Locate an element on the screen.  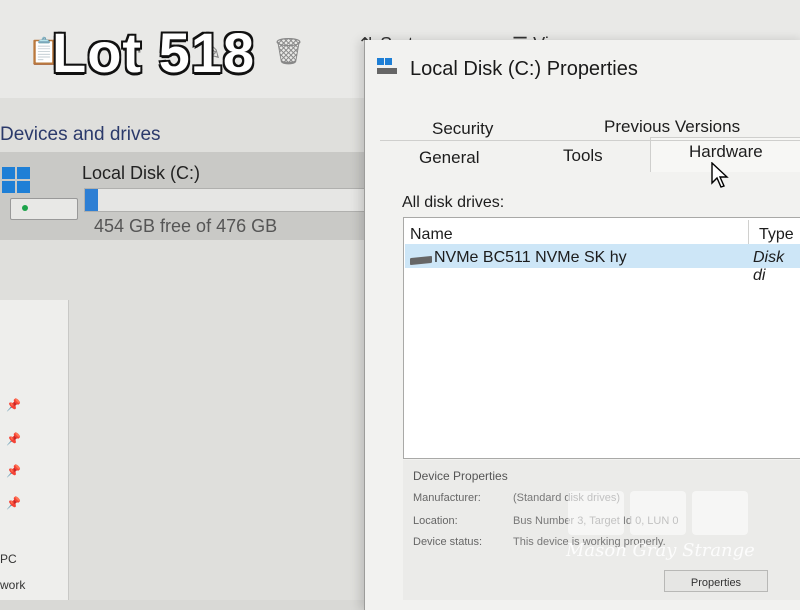
dialog-title: Local Disk (C:) Properties is located at coordinates (524, 69).